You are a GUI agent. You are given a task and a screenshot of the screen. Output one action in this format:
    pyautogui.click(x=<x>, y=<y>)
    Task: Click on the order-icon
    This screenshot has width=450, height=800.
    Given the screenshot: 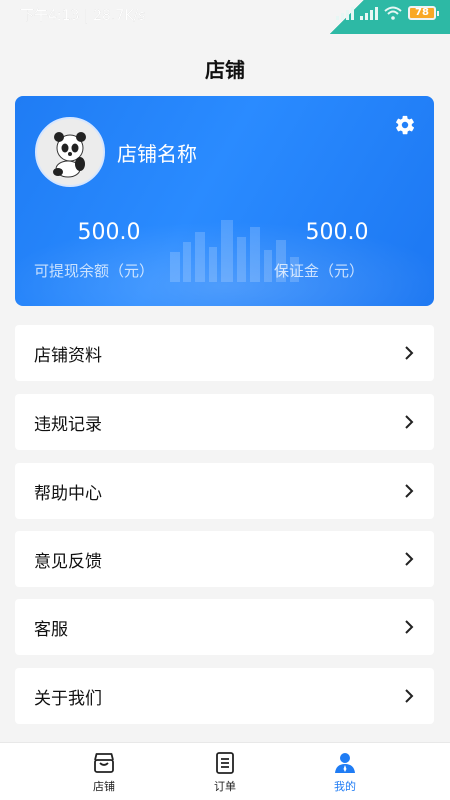 What is the action you would take?
    pyautogui.click(x=225, y=763)
    